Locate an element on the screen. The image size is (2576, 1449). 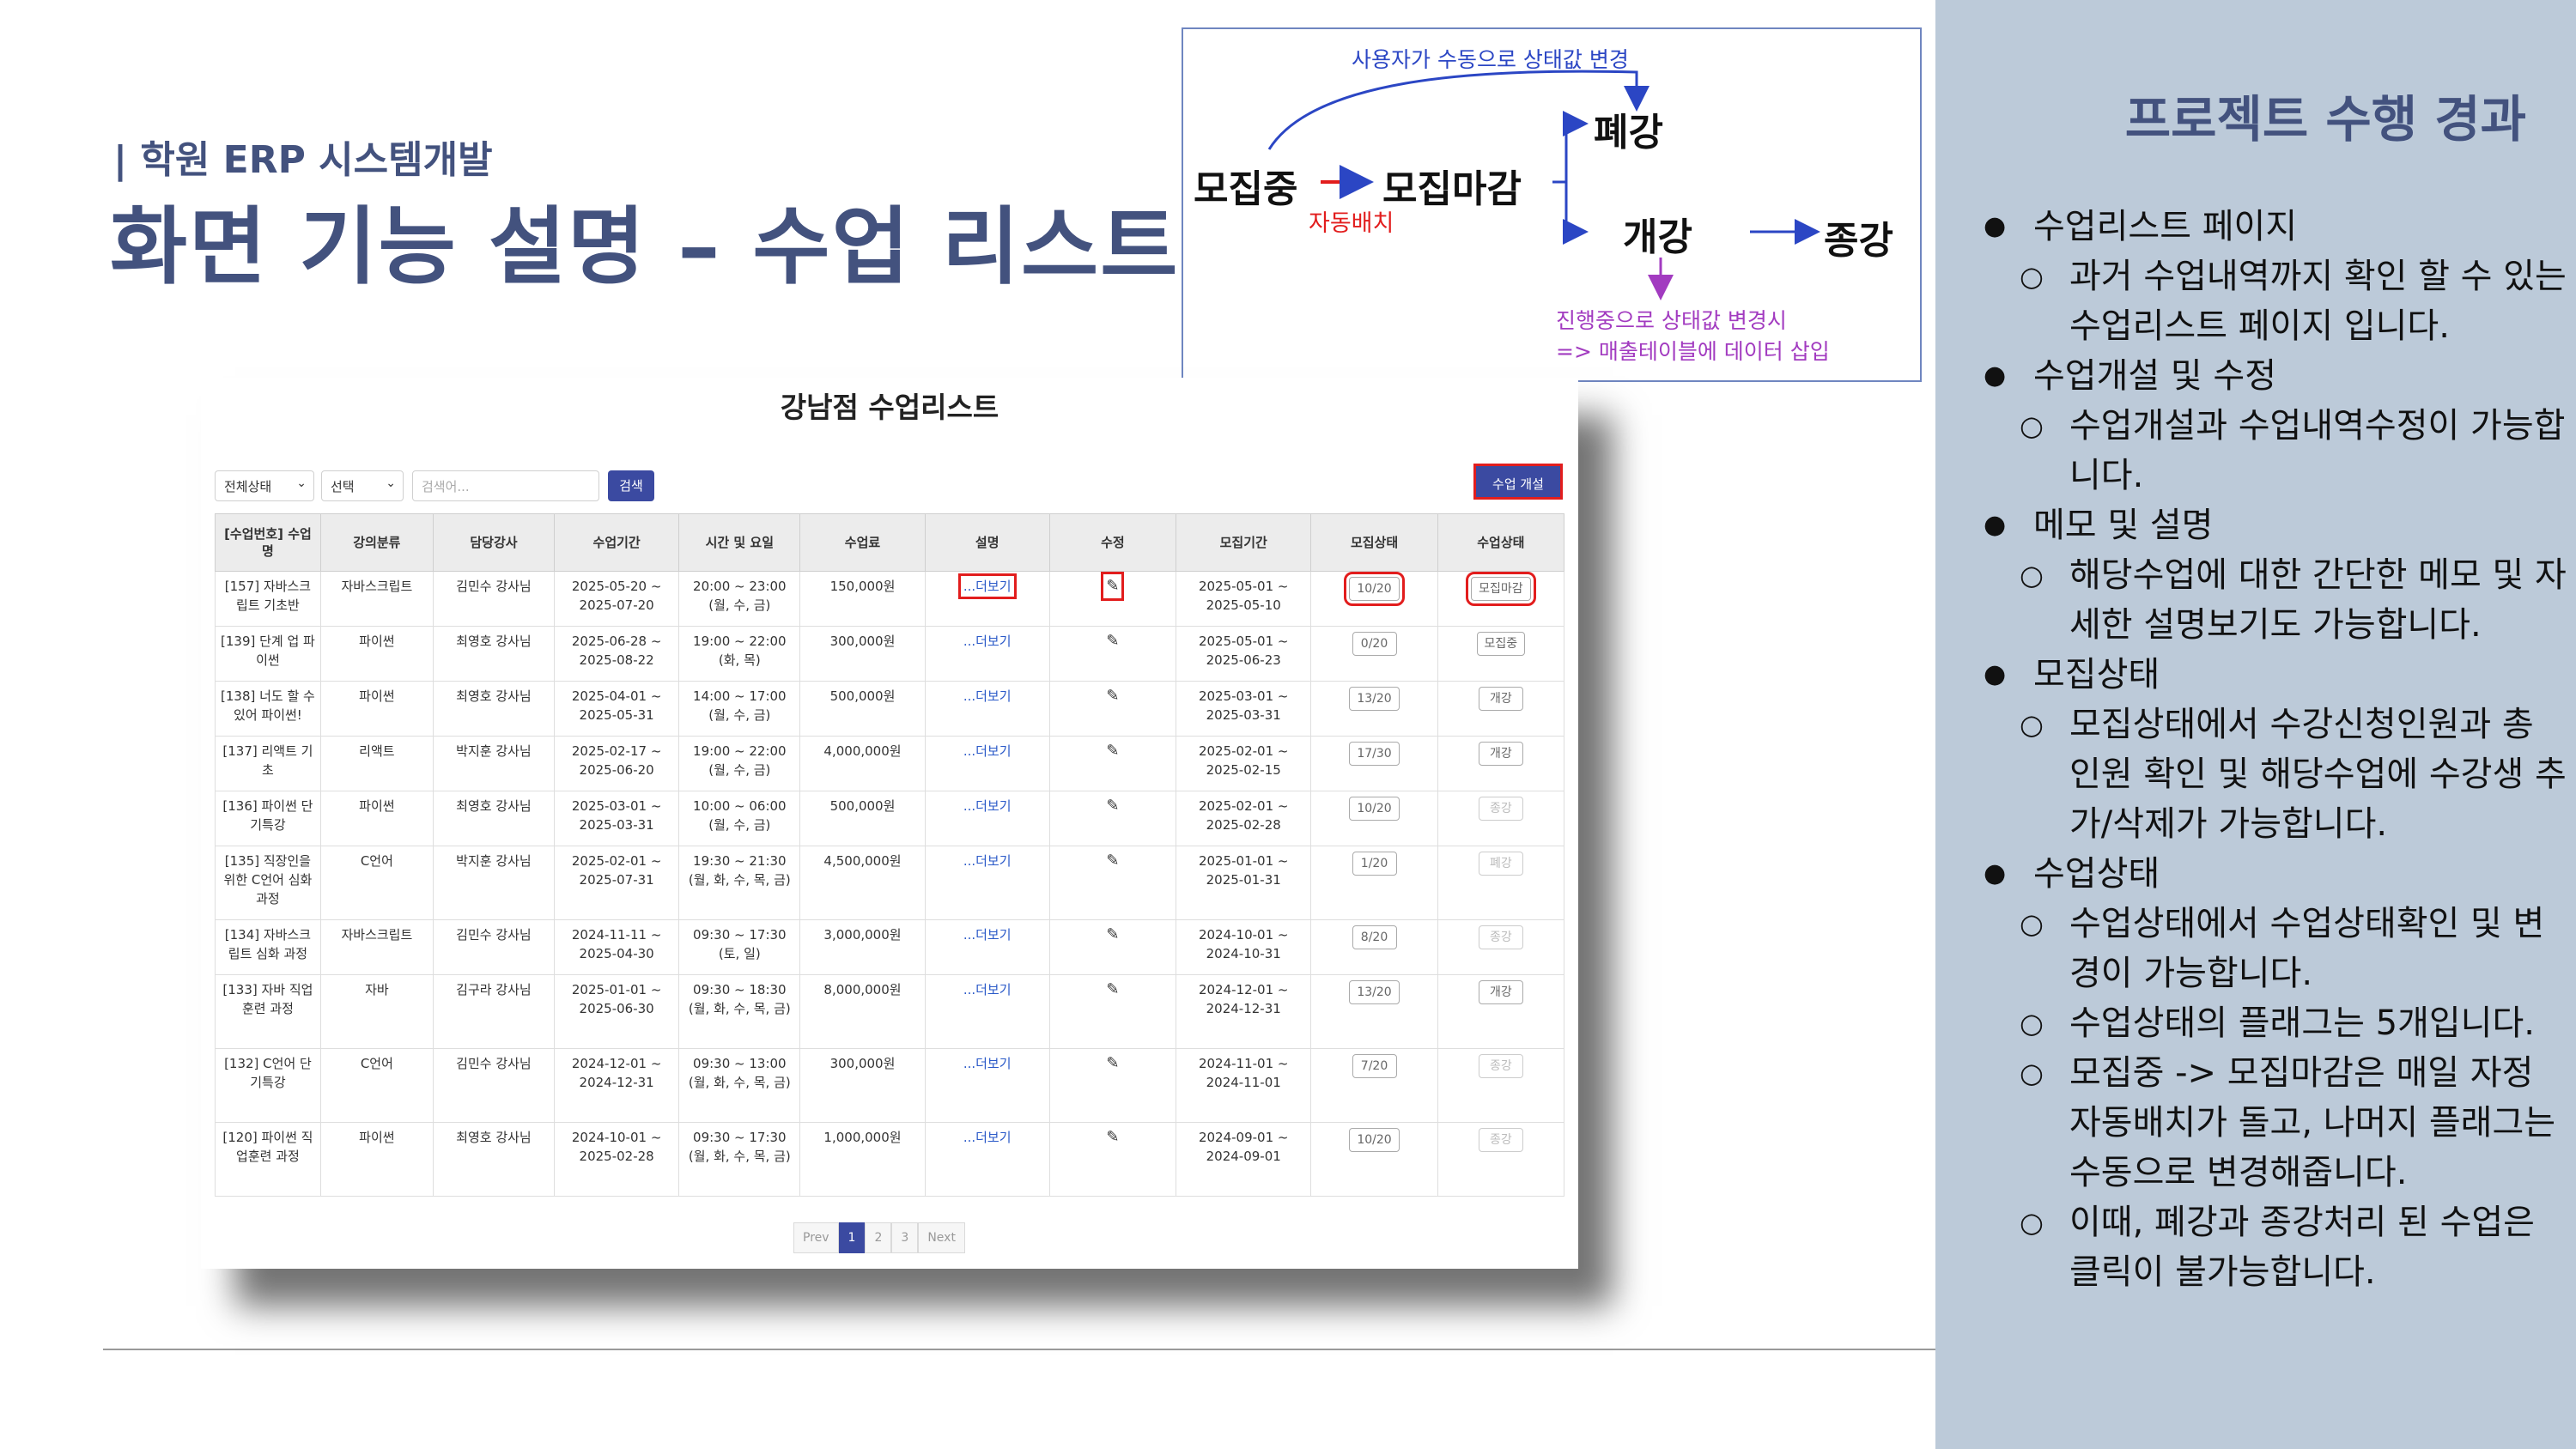
status-filter-value: 전체상태 is located at coordinates (248, 486).